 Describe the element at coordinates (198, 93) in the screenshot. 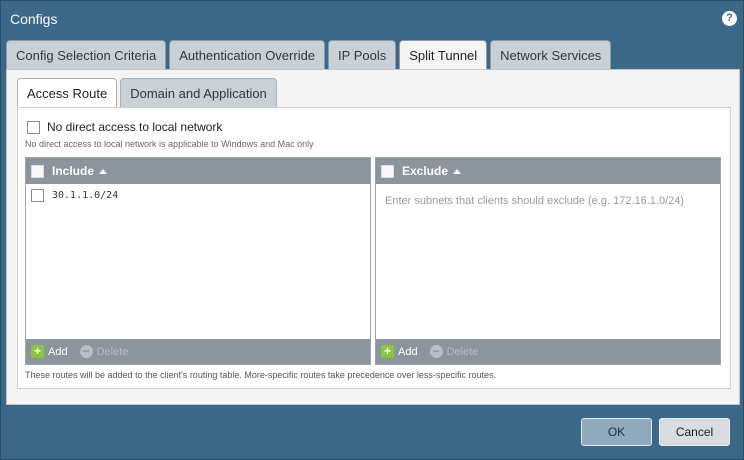

I see `tab-domain-and-application: Domain and Application` at that location.